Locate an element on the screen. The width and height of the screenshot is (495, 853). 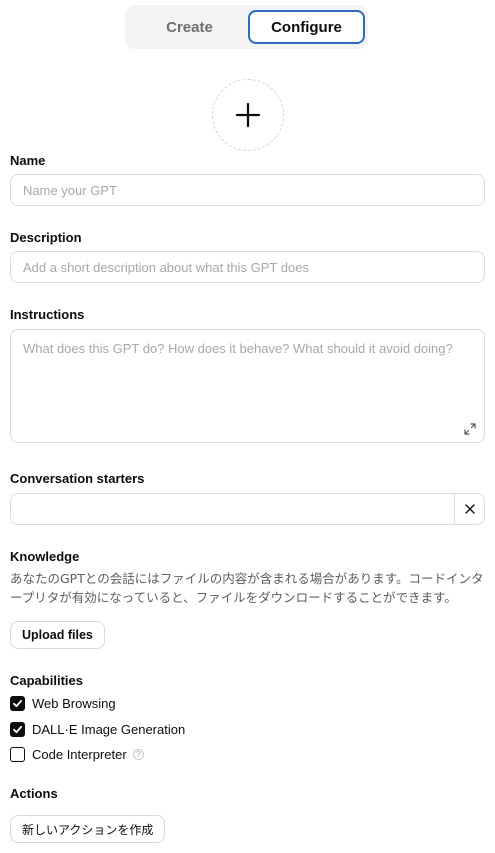
actions-label: Actions is located at coordinates (34, 793).